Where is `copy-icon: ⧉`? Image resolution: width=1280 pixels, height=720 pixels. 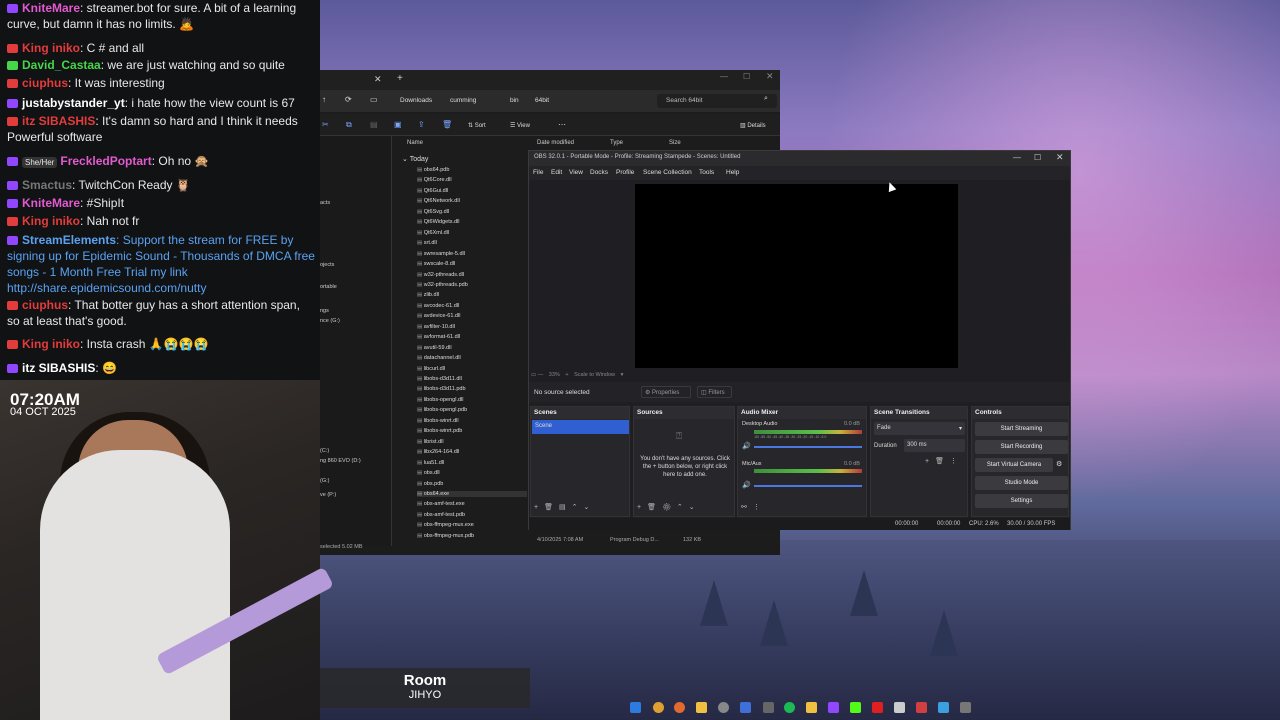
copy-icon: ⧉ is located at coordinates (349, 125).